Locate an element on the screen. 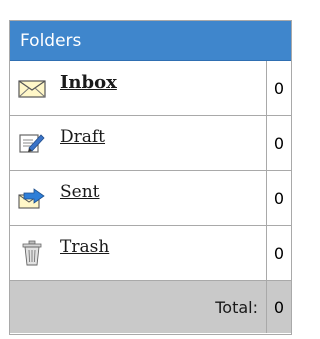  folder-count-draft: 0 is located at coordinates (279, 143).